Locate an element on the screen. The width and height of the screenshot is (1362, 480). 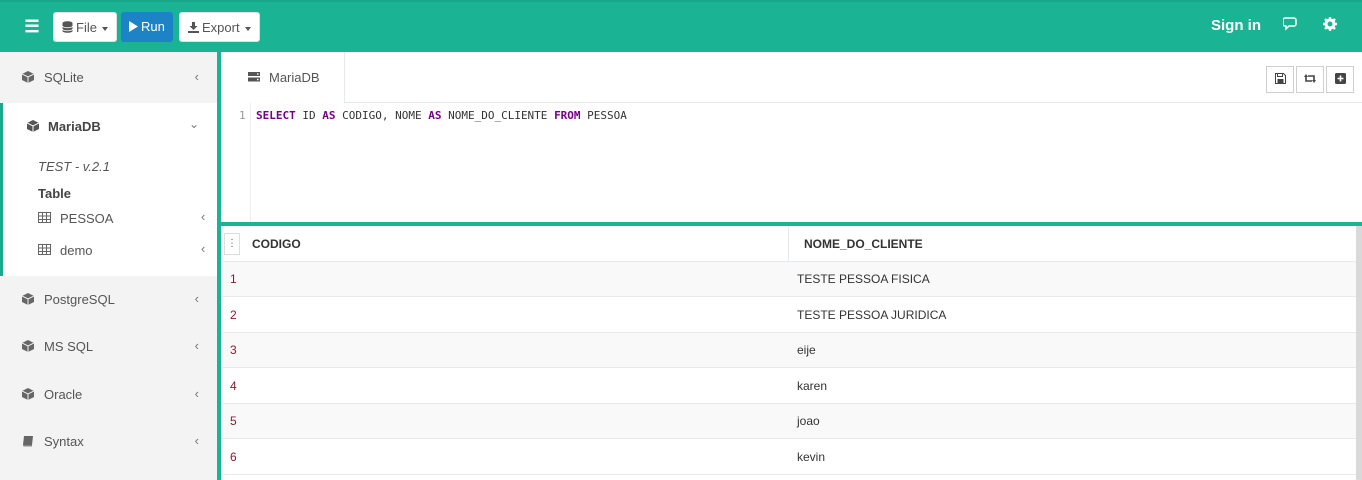
cell-codigo: 5 is located at coordinates (233, 421).